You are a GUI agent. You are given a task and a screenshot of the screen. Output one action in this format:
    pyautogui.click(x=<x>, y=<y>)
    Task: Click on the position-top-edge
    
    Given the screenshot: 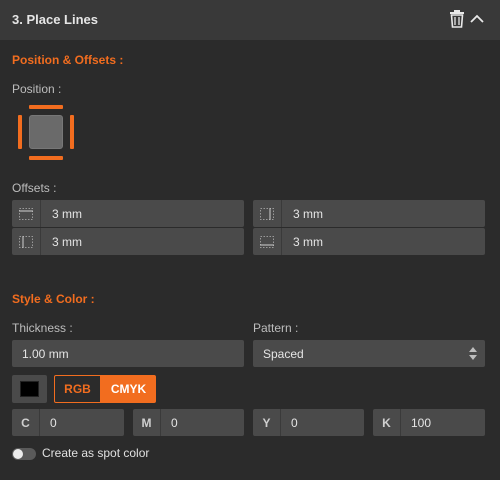 What is the action you would take?
    pyautogui.click(x=46, y=107)
    